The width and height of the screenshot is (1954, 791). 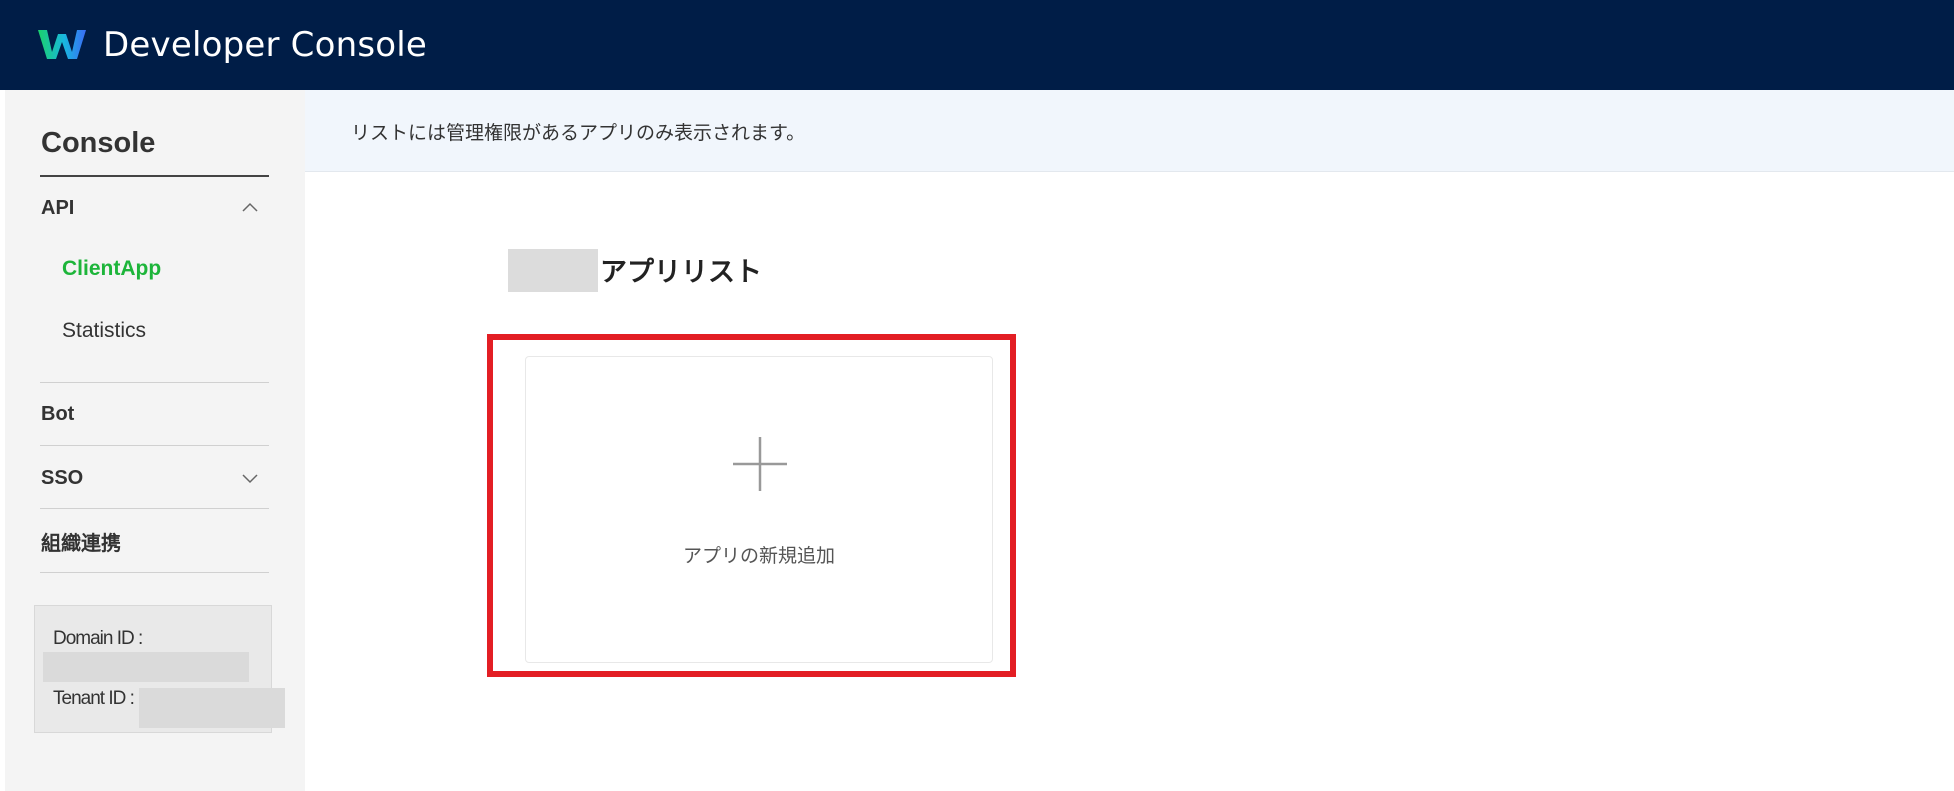 I want to click on notice-bar: リストには管理権限があるアプリのみ表示されます。, so click(x=1129, y=131).